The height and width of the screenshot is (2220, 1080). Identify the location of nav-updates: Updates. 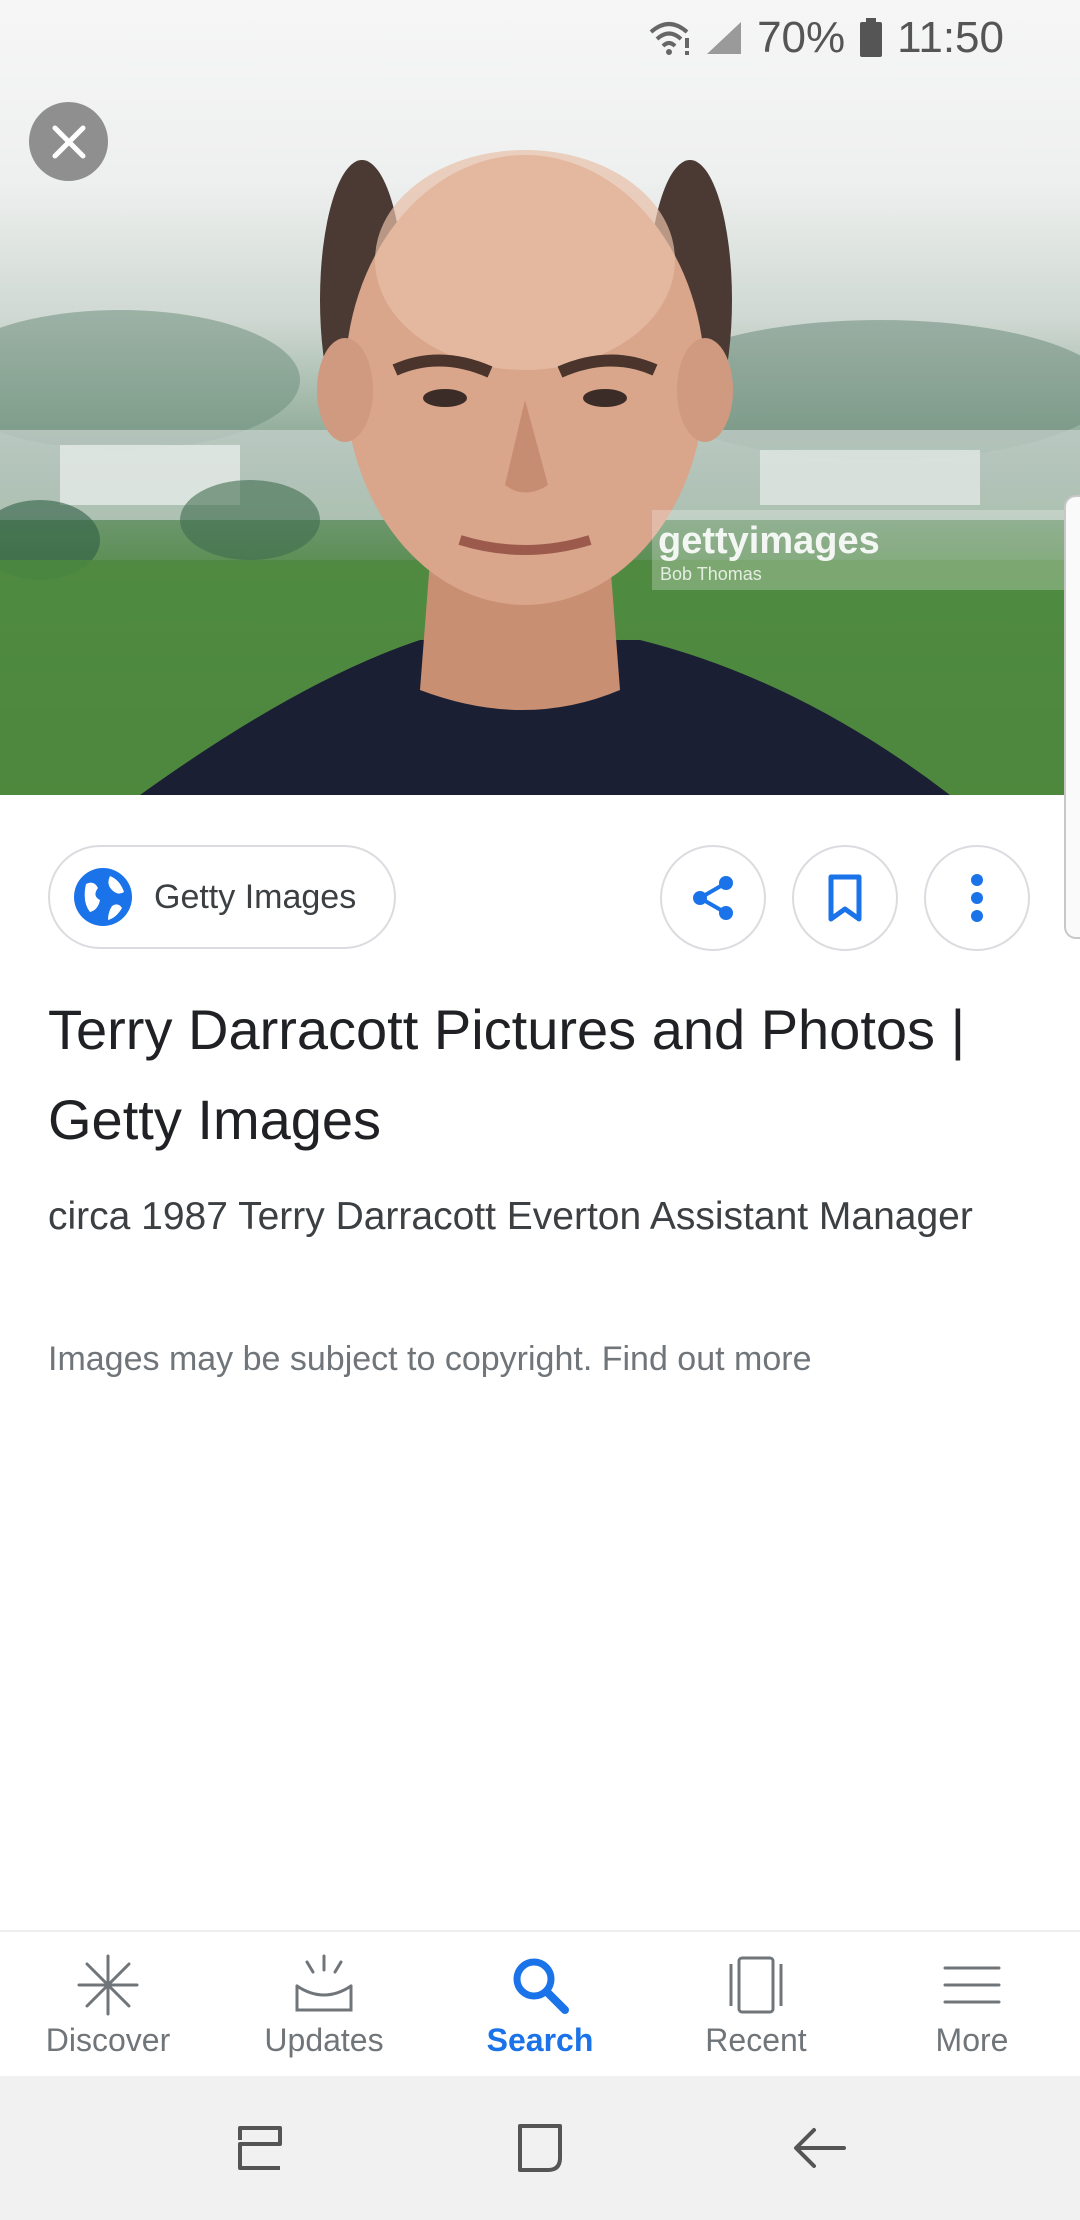
(324, 2004).